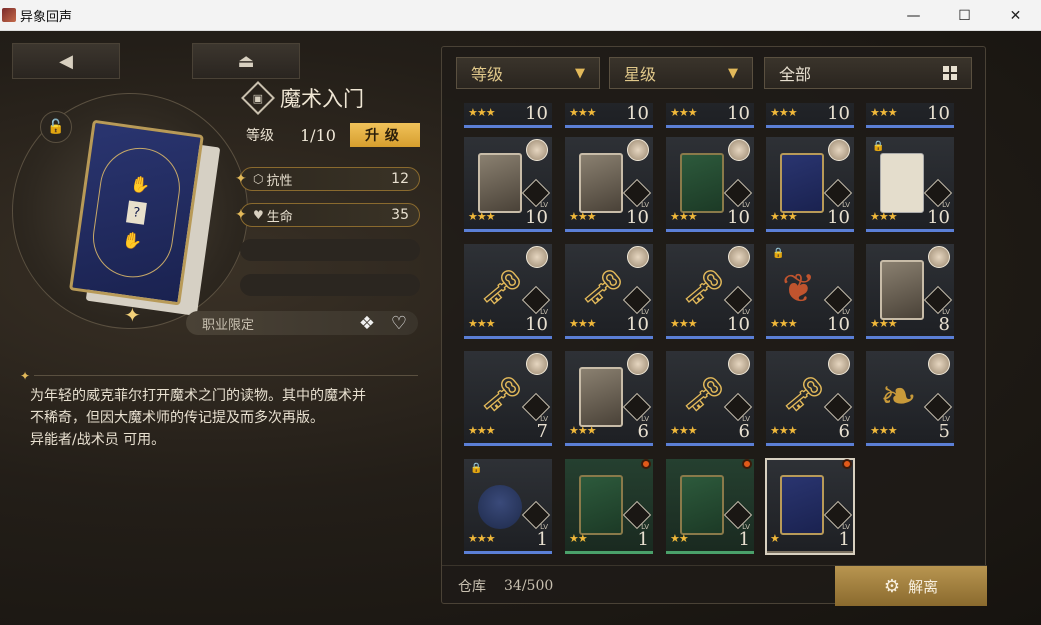  I want to click on item-type-icon: ▣, so click(258, 98).